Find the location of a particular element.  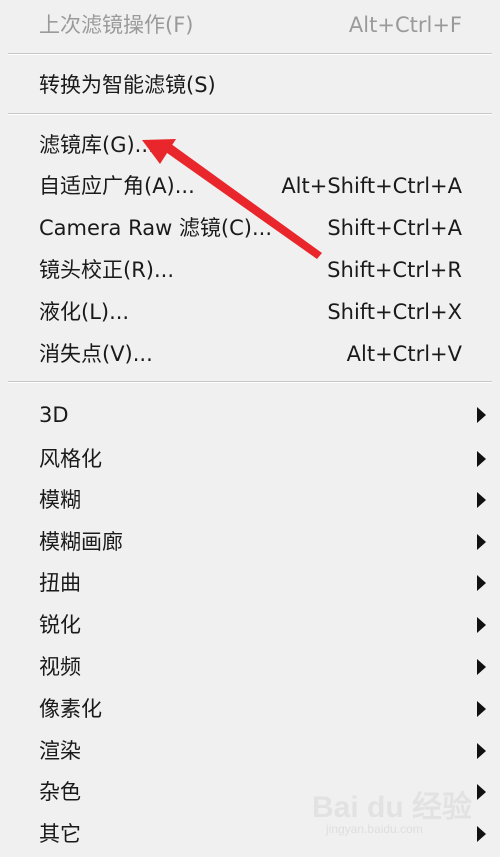

menu-item-label: 风格化 is located at coordinates (70, 459).